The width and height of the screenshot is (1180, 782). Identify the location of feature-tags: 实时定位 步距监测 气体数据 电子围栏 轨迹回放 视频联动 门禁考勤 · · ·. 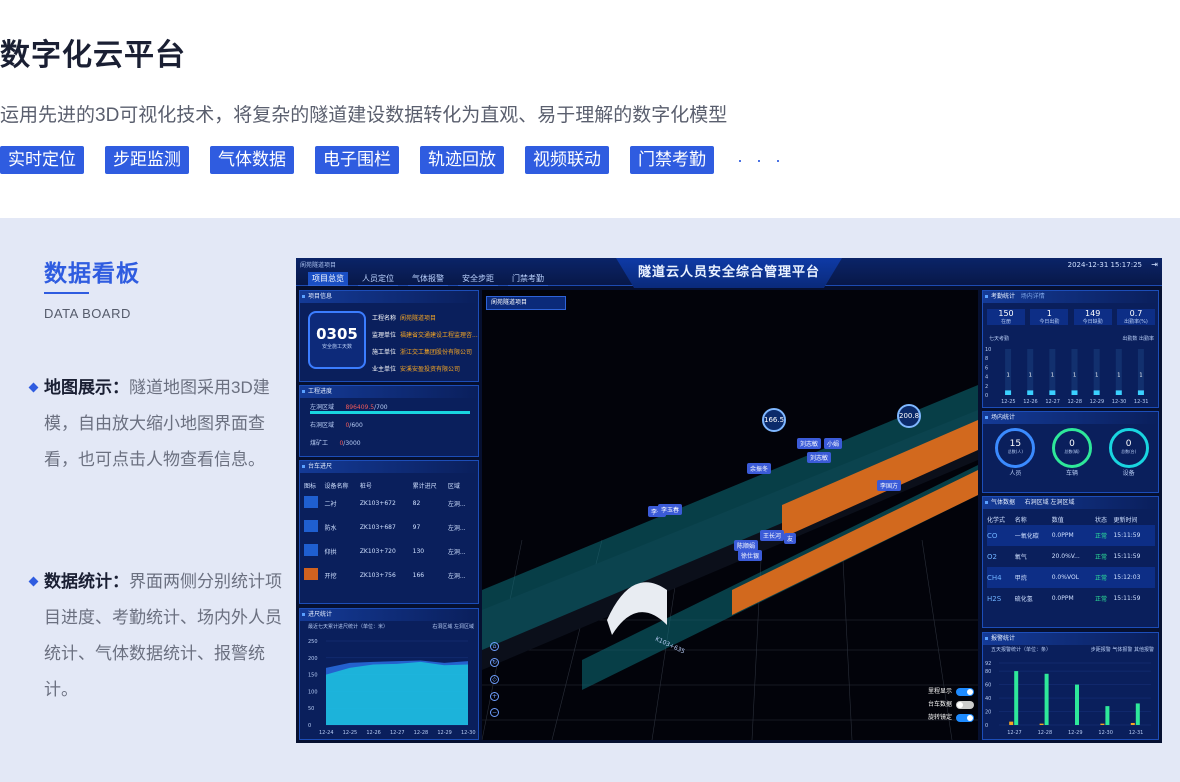
(392, 160).